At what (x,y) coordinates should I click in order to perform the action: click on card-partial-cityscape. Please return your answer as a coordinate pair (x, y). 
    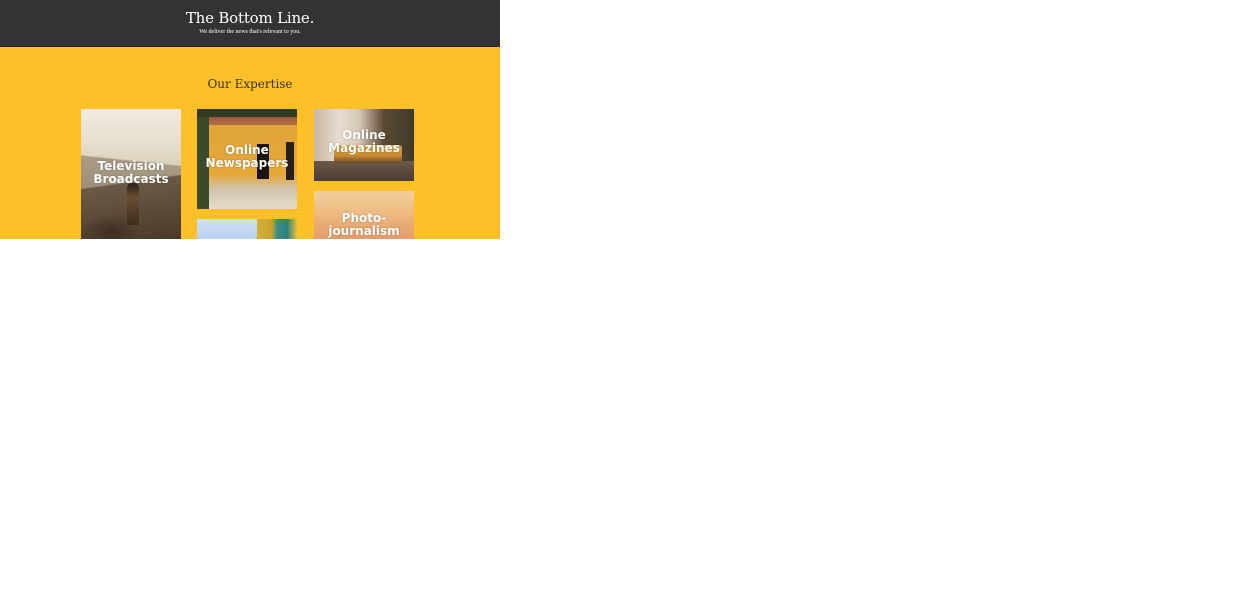
    Looking at the image, I should click on (247, 229).